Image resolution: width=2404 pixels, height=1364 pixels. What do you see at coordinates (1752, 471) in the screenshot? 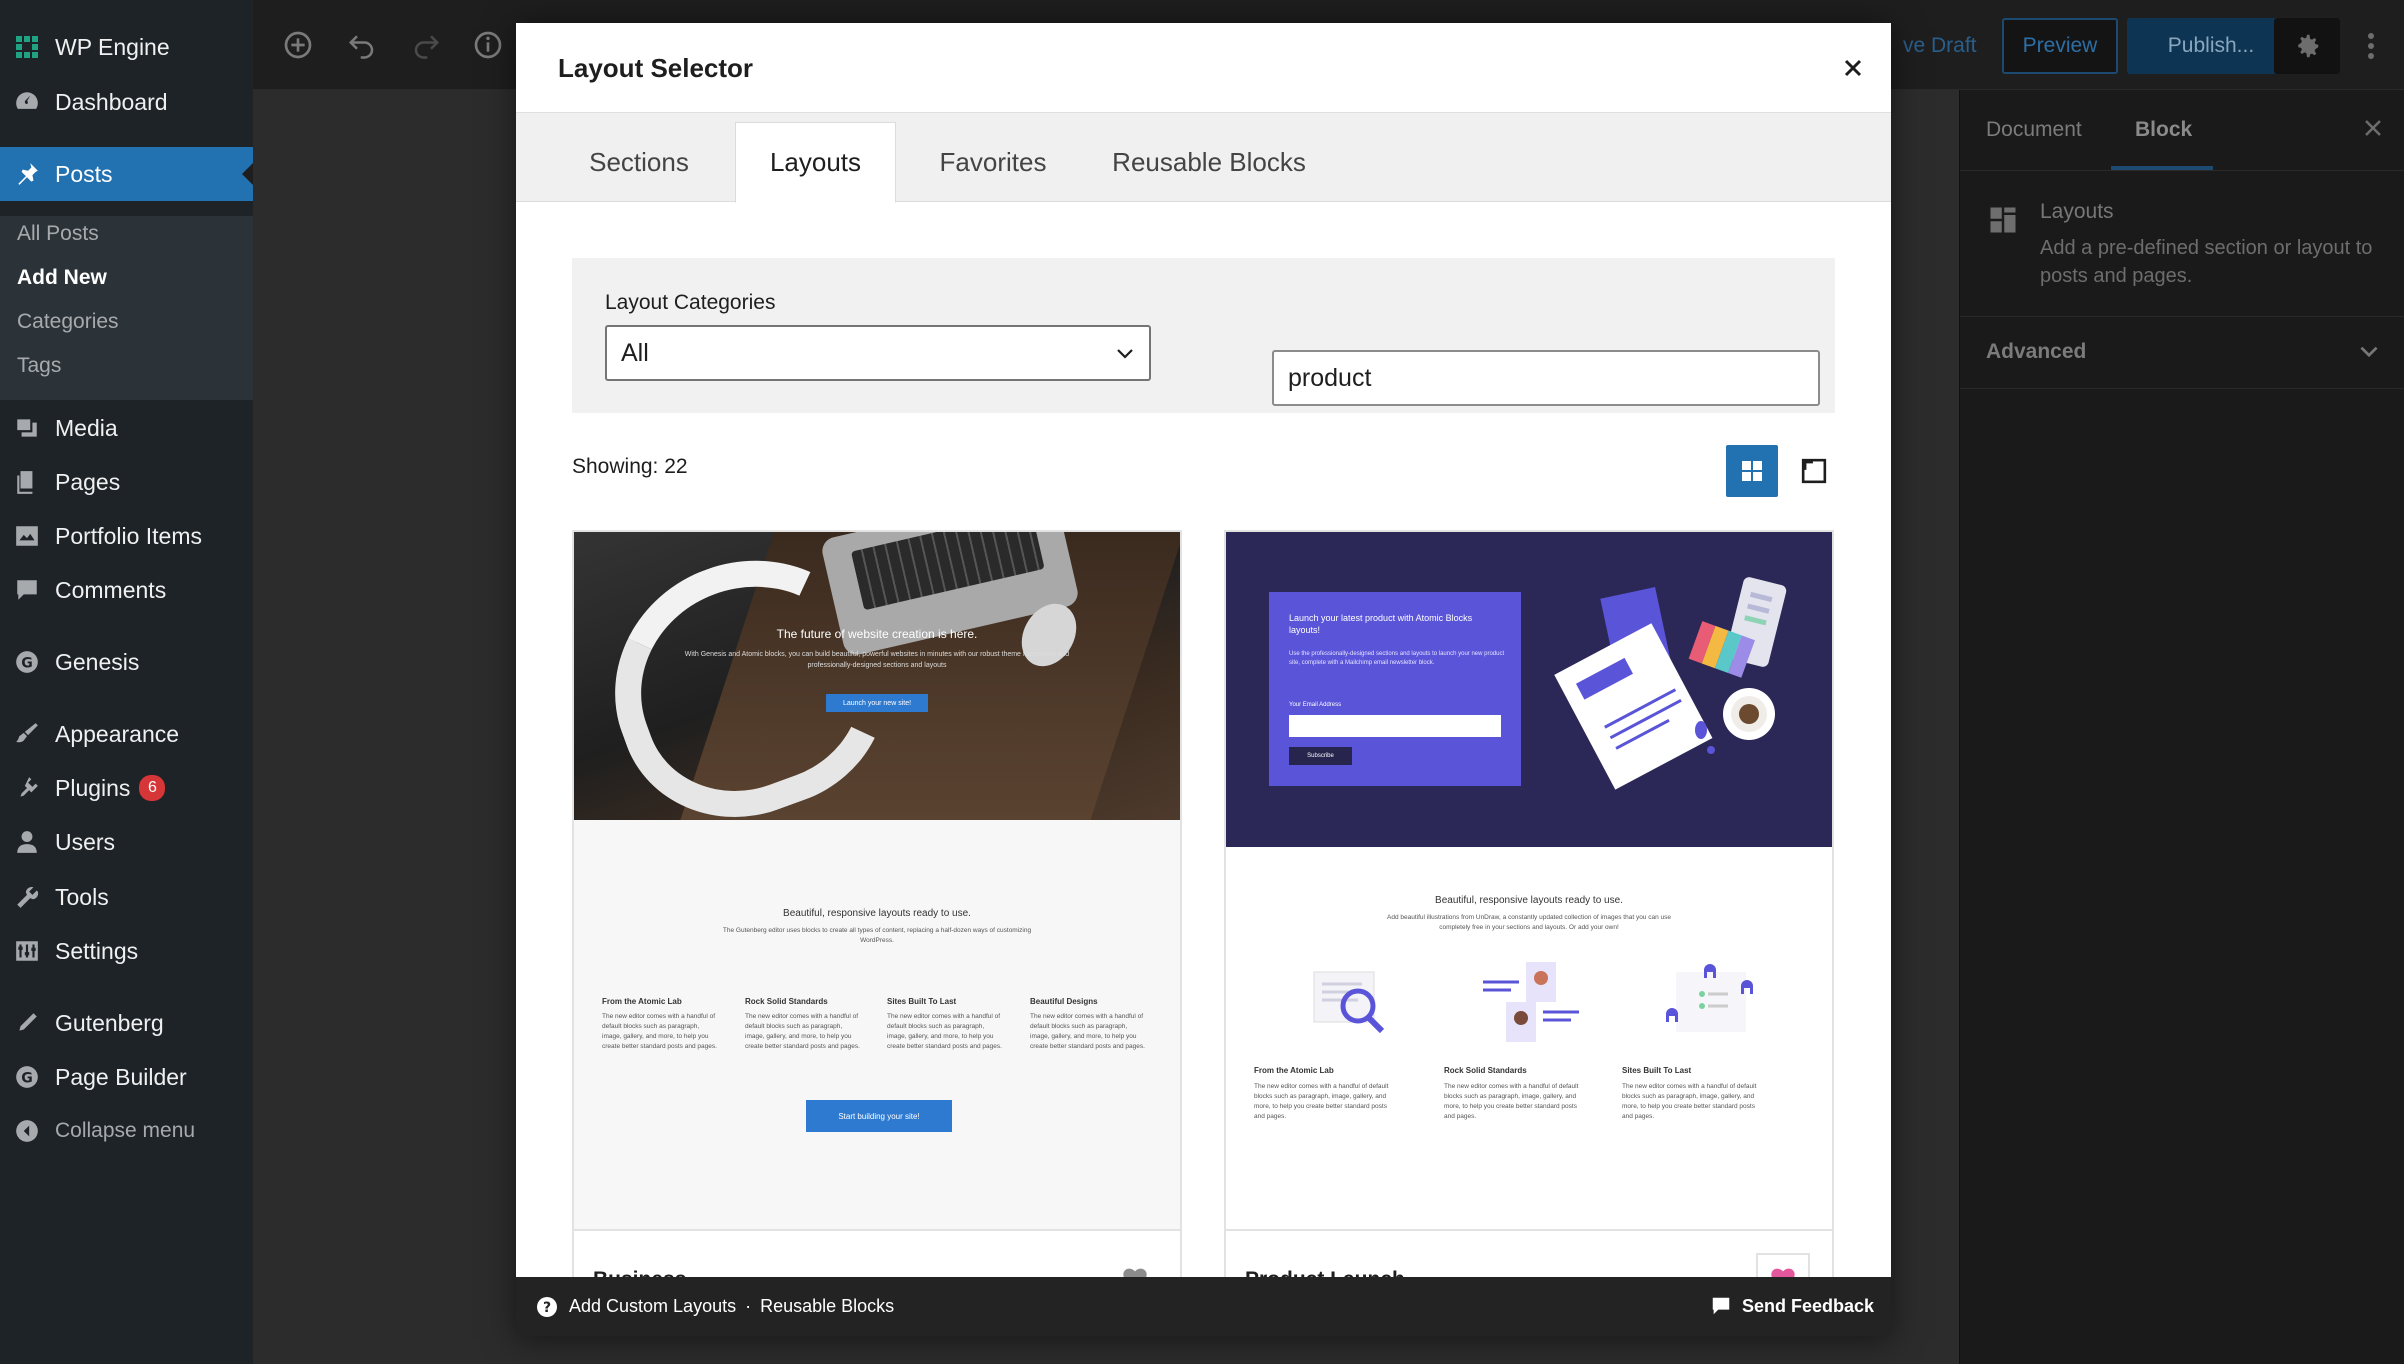
I see `grid-view-button` at bounding box center [1752, 471].